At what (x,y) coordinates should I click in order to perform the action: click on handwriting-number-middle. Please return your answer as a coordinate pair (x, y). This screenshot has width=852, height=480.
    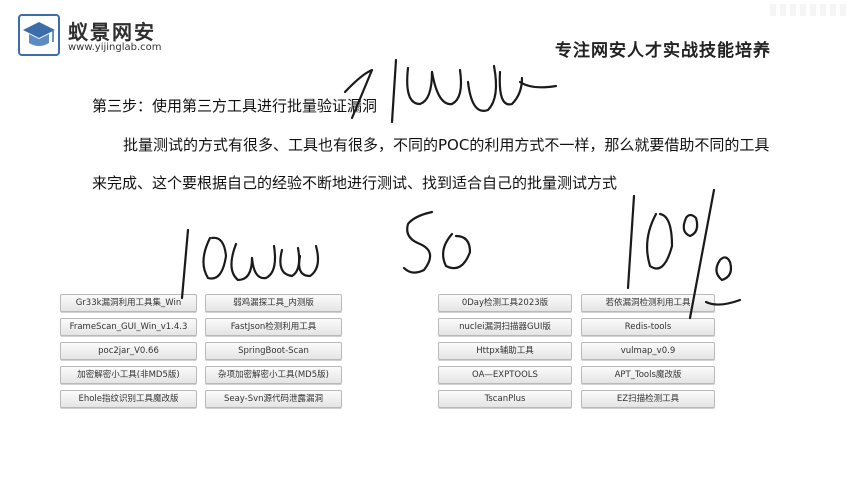
    Looking at the image, I should click on (437, 242).